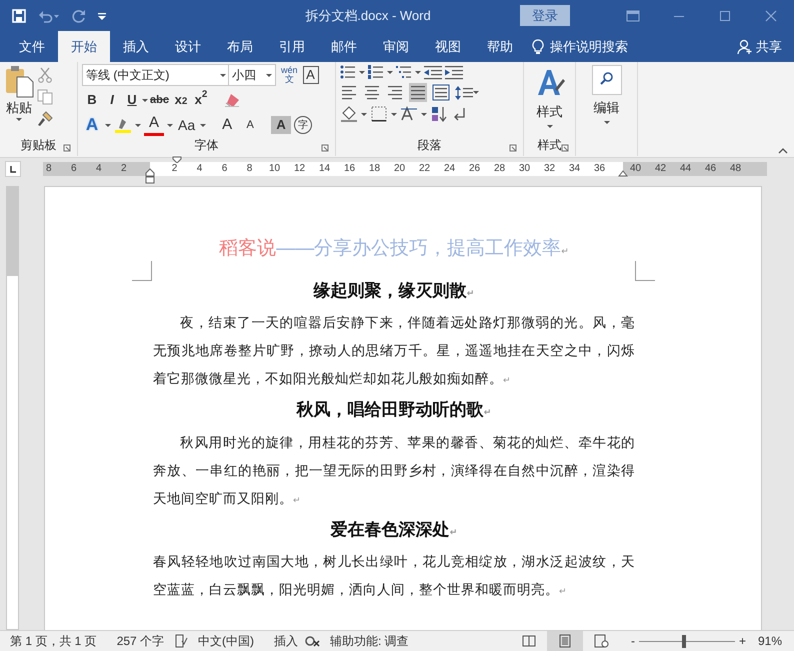 Image resolution: width=794 pixels, height=651 pixels. Describe the element at coordinates (240, 46) in the screenshot. I see `ribbon-tab: 布局` at that location.